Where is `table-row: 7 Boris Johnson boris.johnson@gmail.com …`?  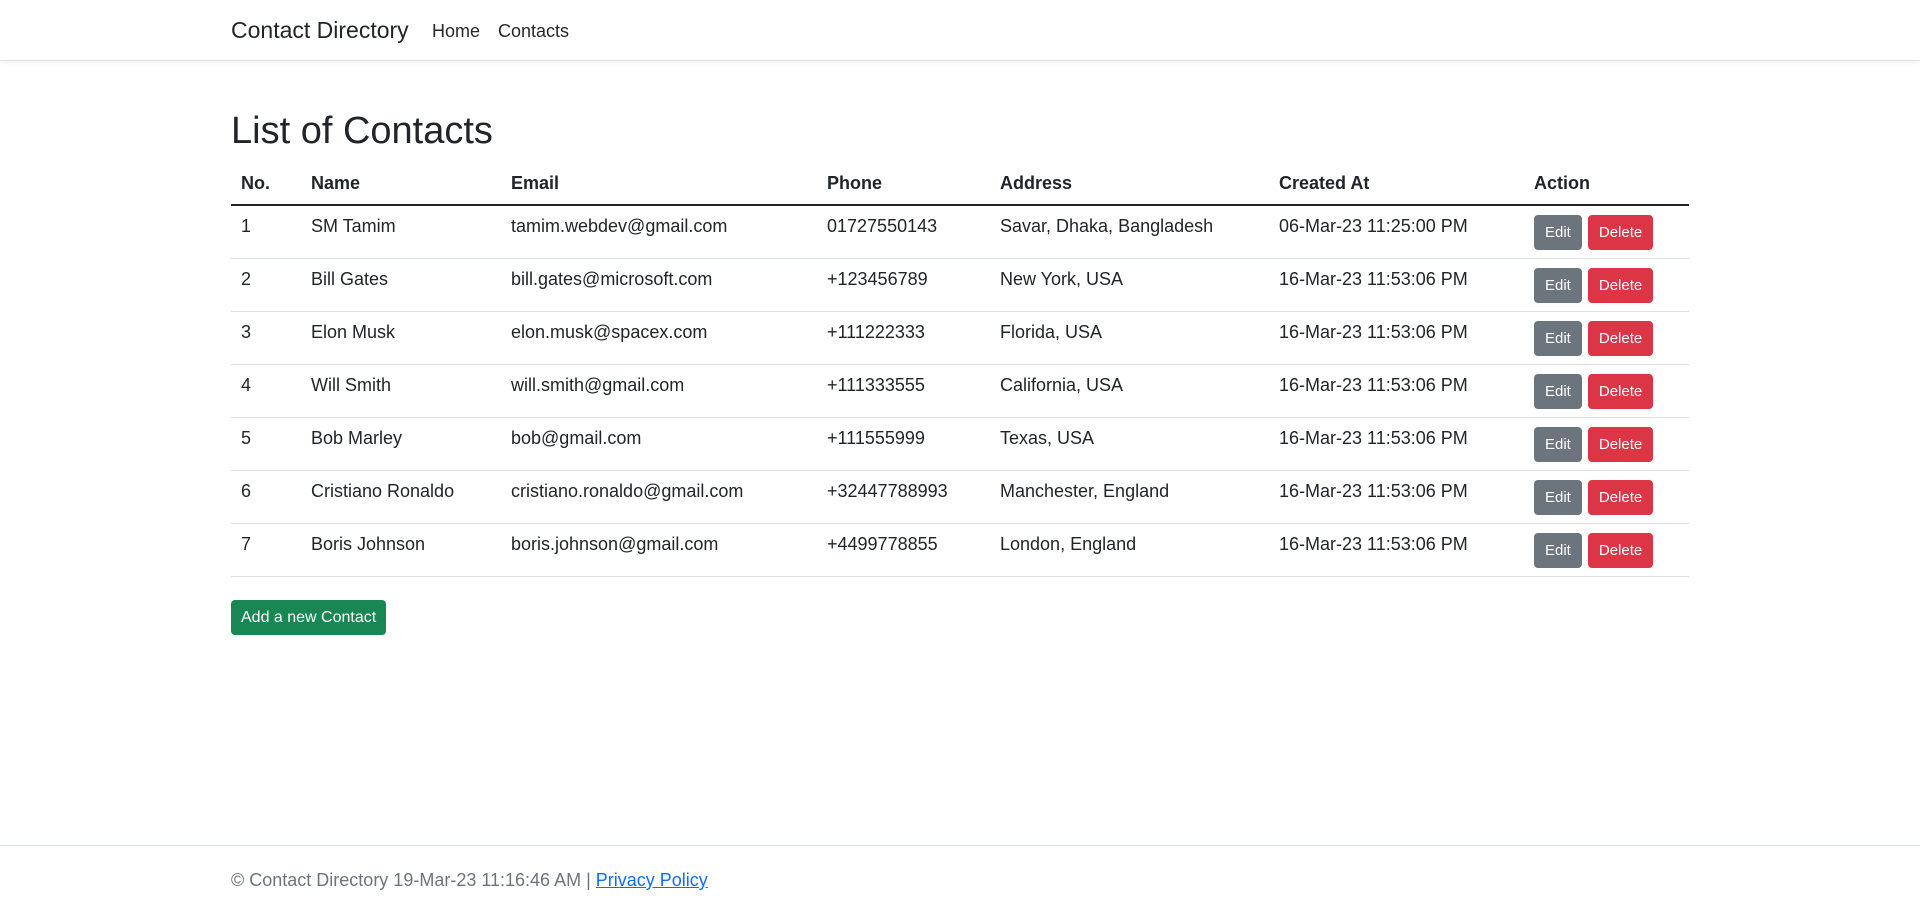 table-row: 7 Boris Johnson boris.johnson@gmail.com … is located at coordinates (960, 550).